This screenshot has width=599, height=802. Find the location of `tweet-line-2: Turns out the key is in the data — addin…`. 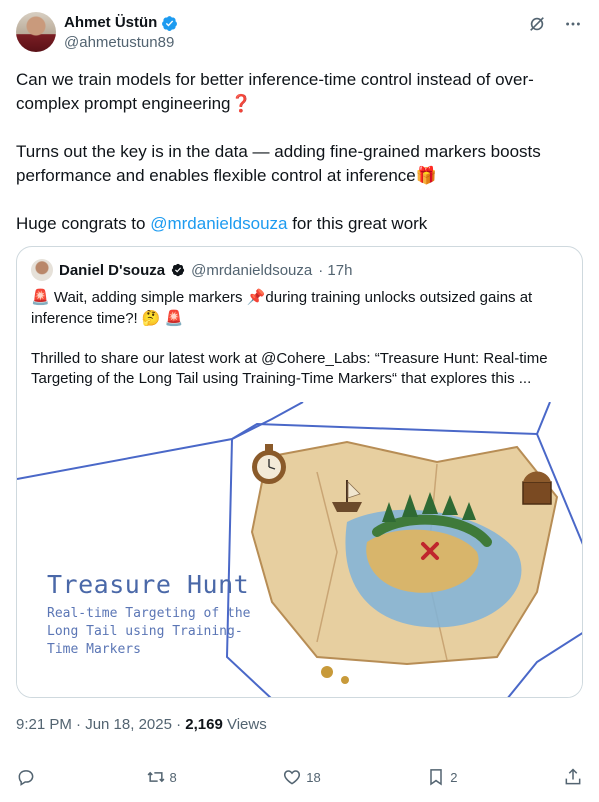

tweet-line-2: Turns out the key is in the data — addin… is located at coordinates (278, 163).